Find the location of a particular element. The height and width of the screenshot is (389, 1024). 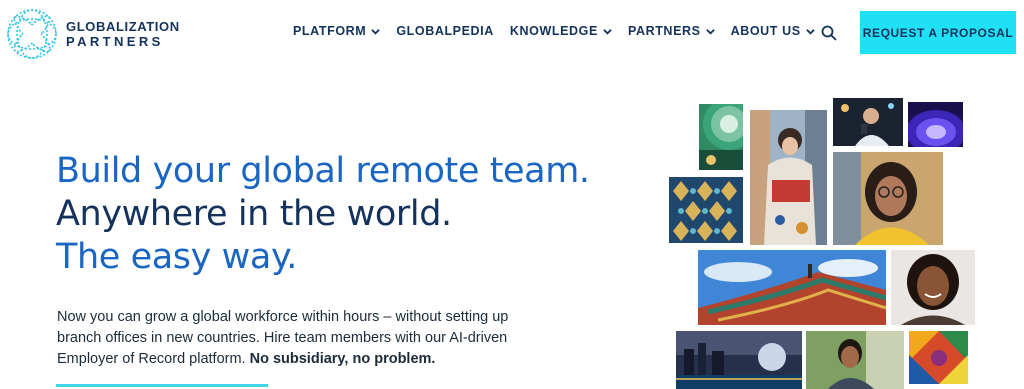

collage-image-colorful-fabric is located at coordinates (938, 357).